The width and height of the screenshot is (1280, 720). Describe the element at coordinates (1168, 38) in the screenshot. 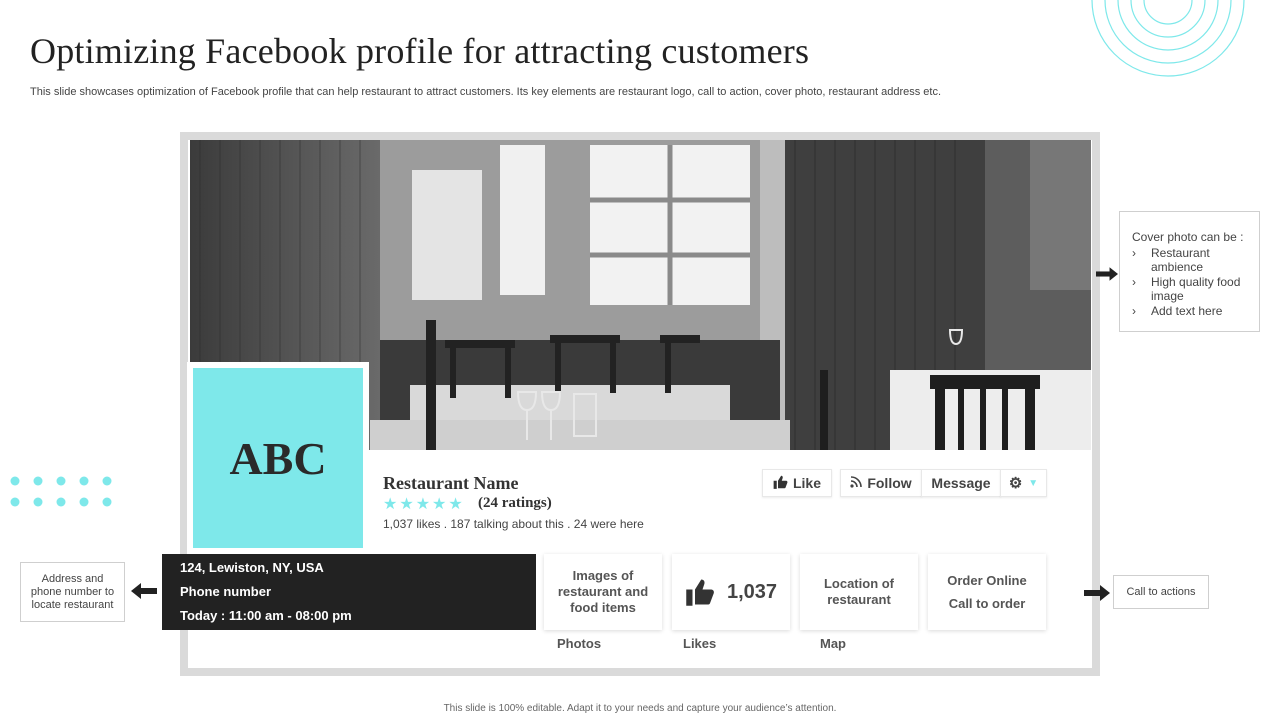

I see `concentric-circles-decoration` at that location.